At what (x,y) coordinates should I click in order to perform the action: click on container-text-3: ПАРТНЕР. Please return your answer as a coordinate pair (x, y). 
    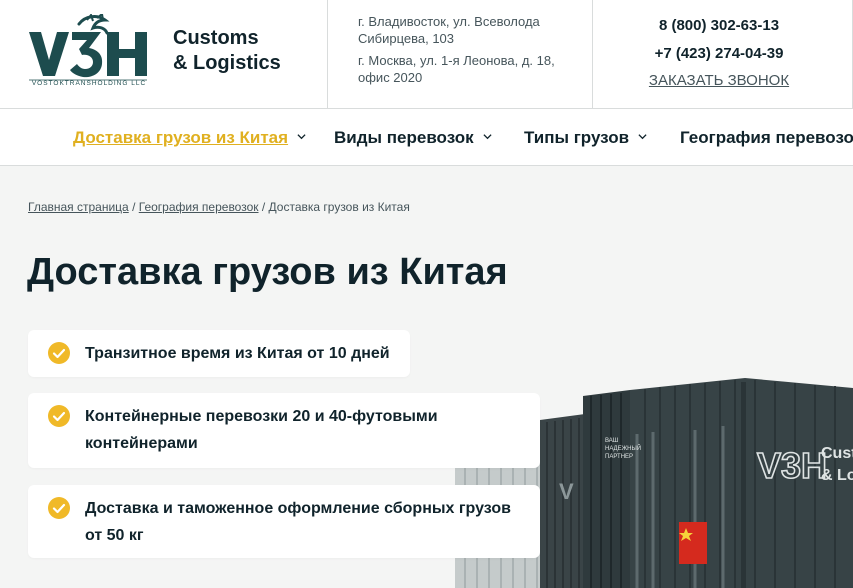
    Looking at the image, I should click on (619, 457).